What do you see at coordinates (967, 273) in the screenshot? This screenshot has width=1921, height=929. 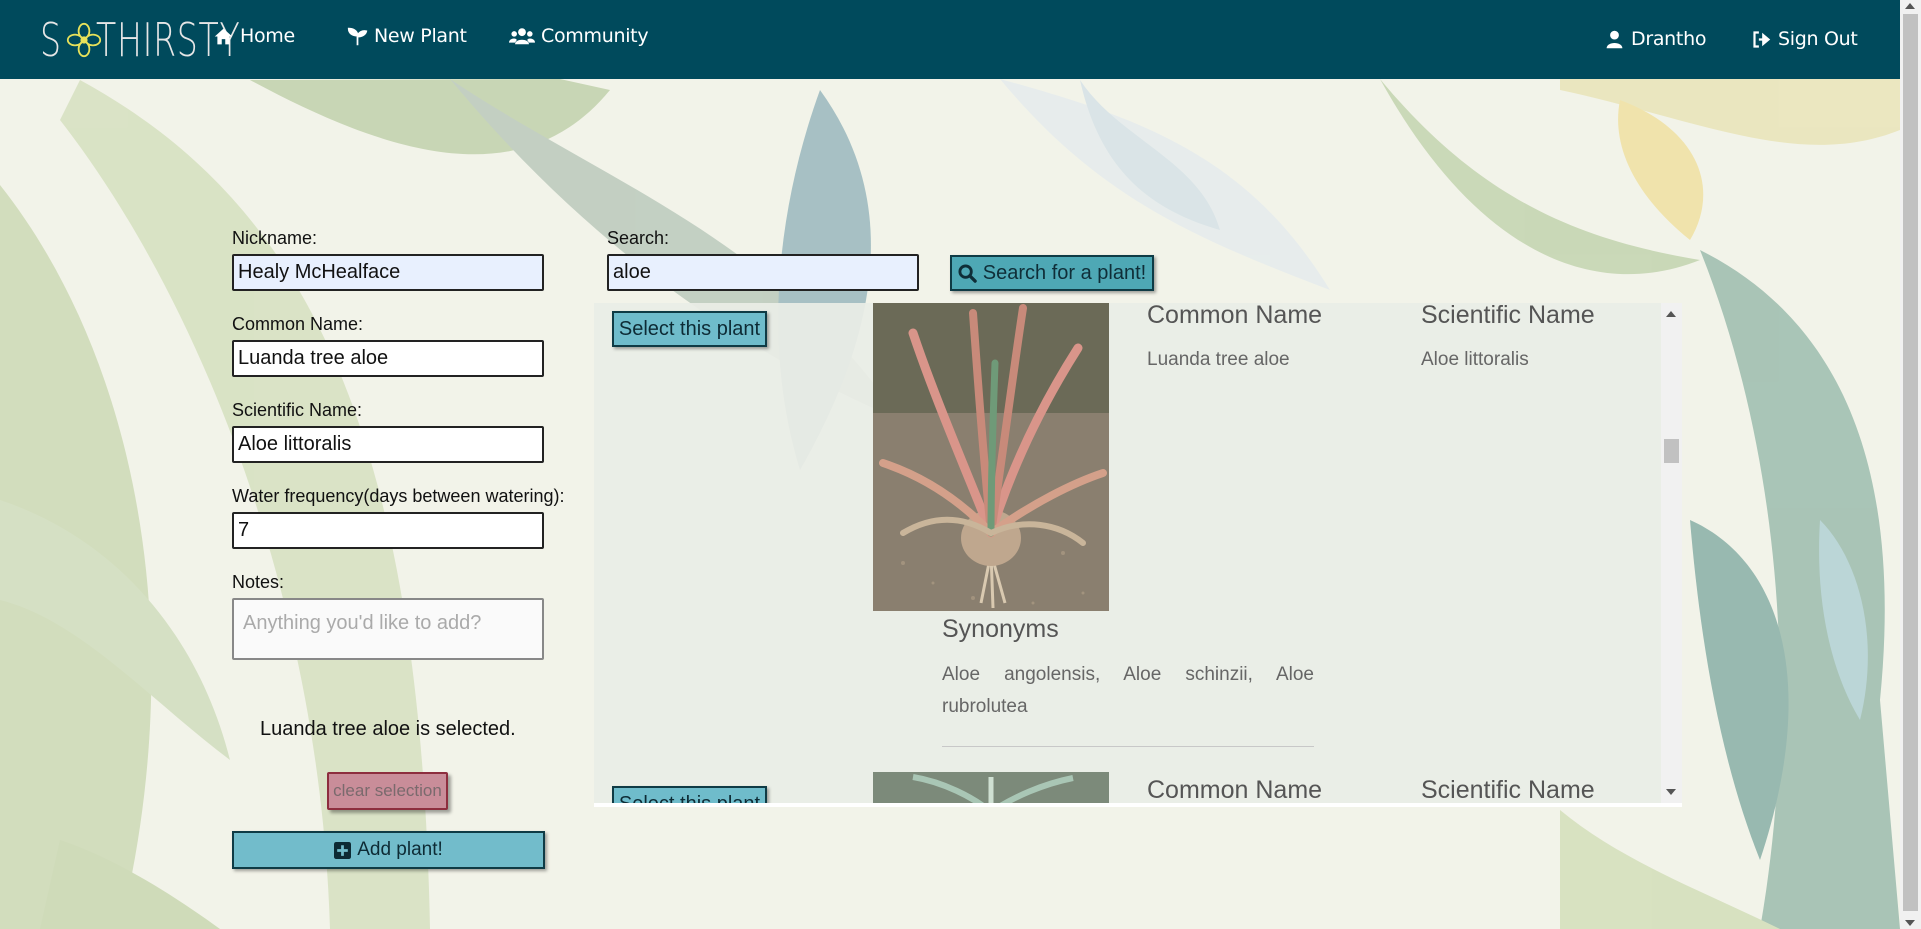 I see `search-icon` at bounding box center [967, 273].